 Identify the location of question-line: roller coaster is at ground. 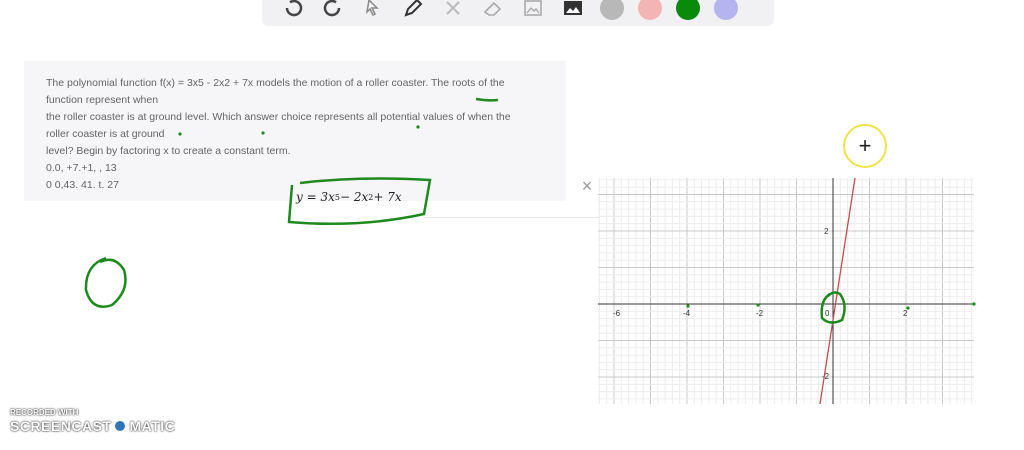
(105, 134).